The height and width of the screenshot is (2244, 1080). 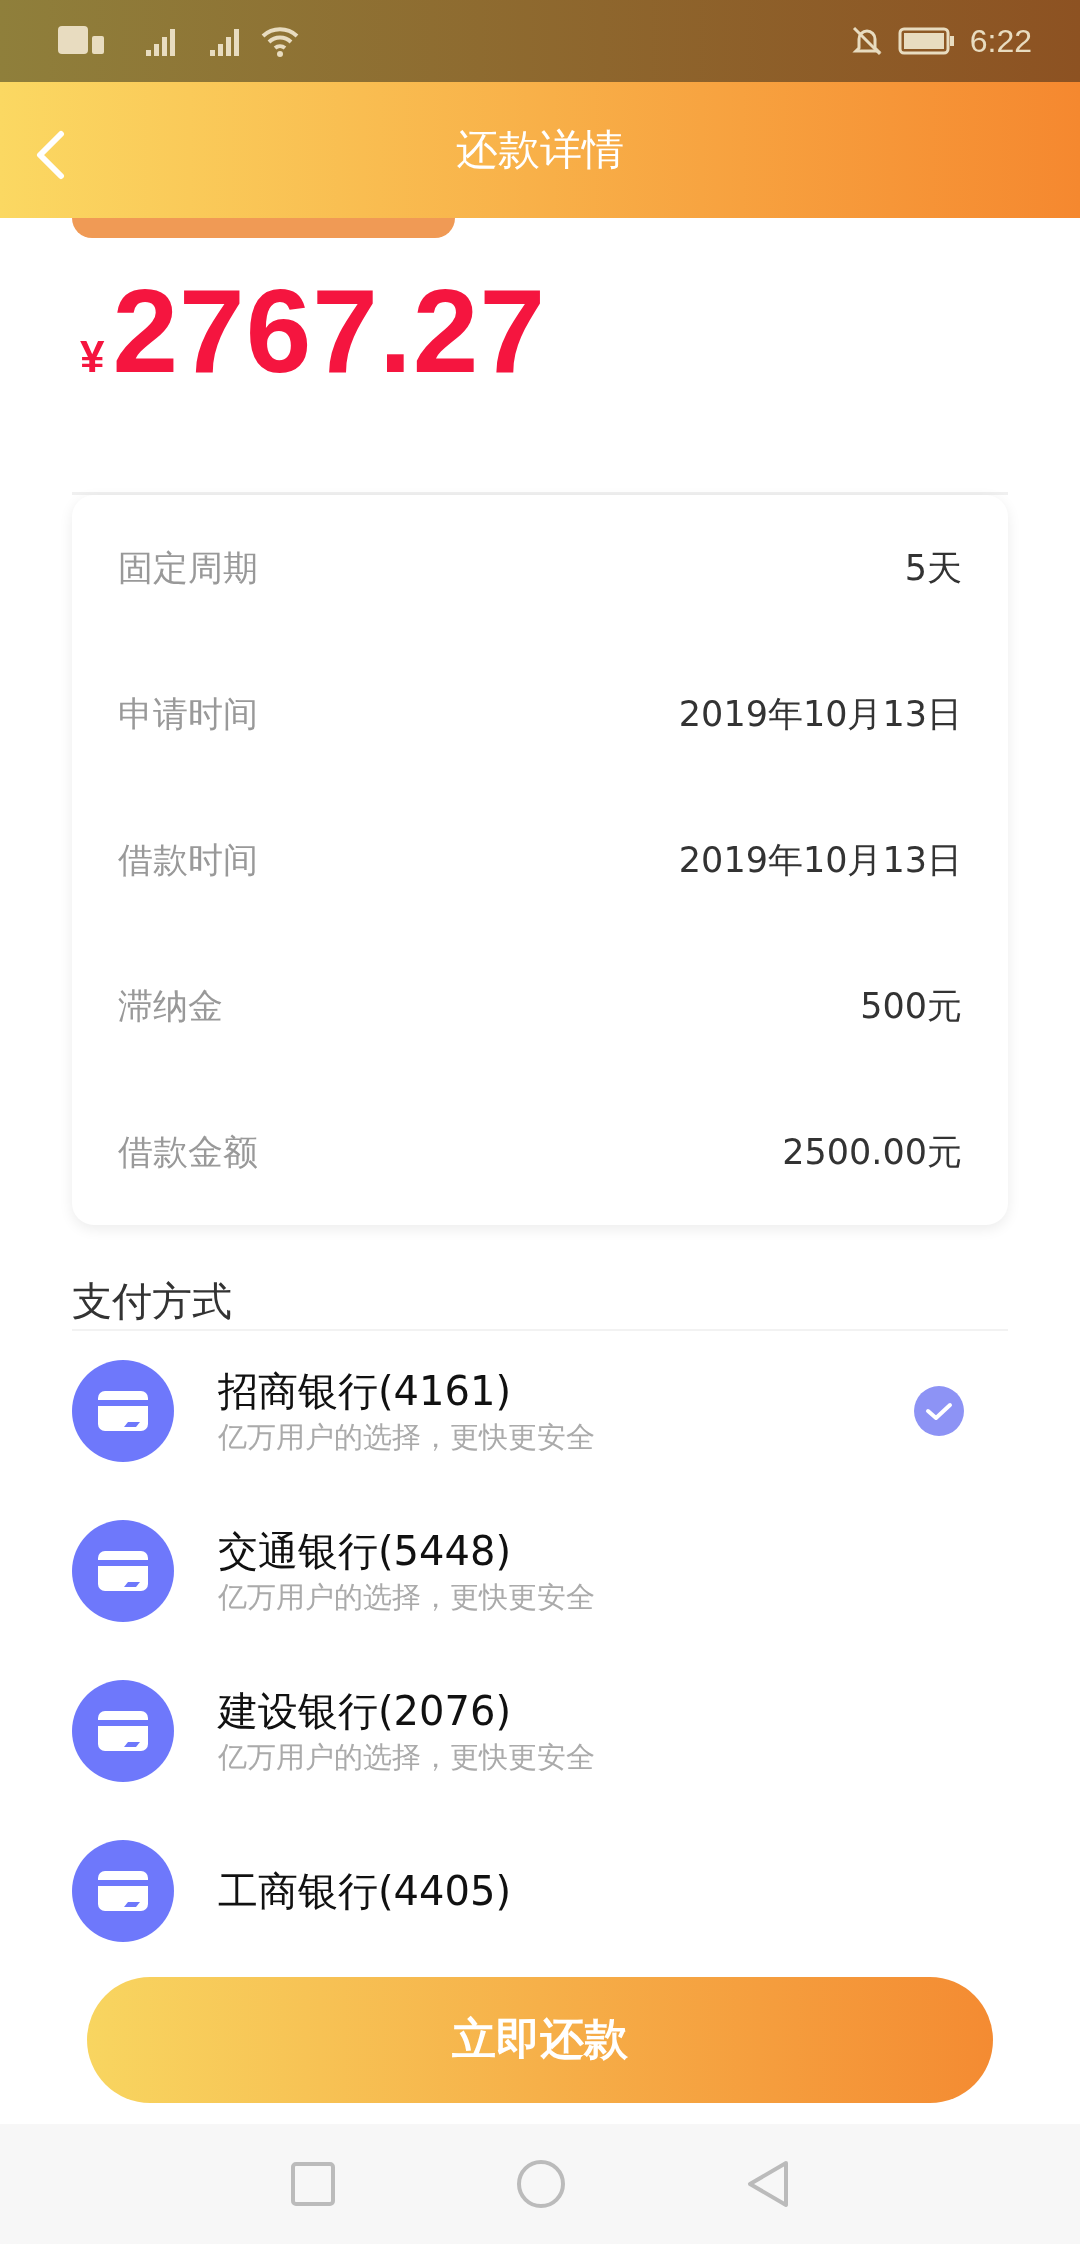 I want to click on bell-muted-icon, so click(x=866, y=41).